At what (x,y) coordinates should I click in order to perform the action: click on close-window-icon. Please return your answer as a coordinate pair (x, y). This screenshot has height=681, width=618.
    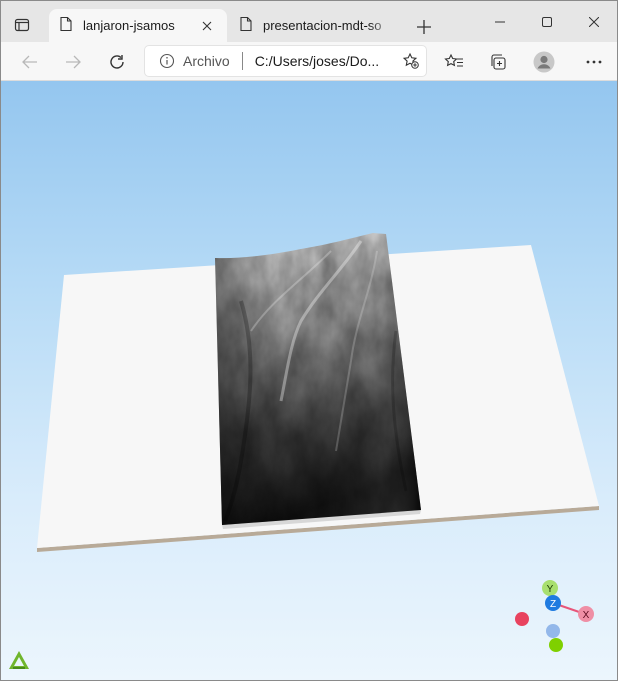
    Looking at the image, I should click on (593, 21).